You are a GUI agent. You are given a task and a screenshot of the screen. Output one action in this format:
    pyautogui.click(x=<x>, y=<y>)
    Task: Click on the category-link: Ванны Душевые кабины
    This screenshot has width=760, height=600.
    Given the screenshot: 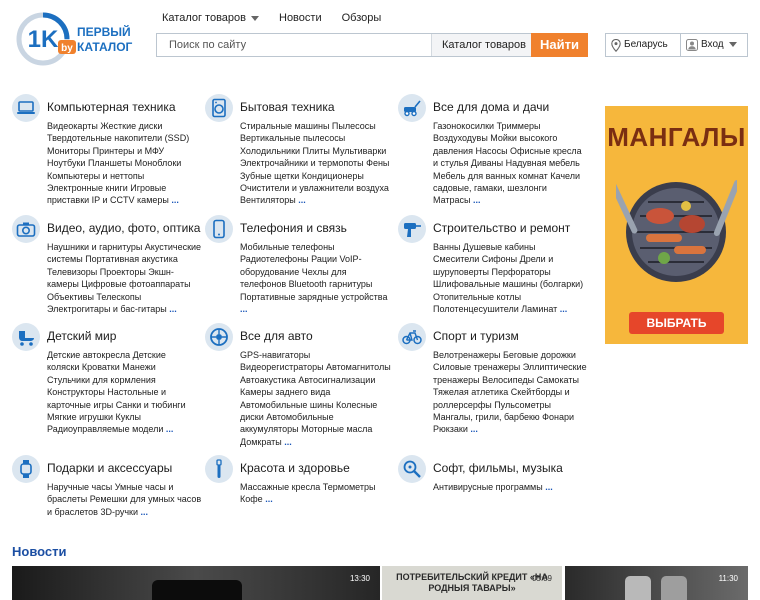 What is the action you would take?
    pyautogui.click(x=484, y=247)
    